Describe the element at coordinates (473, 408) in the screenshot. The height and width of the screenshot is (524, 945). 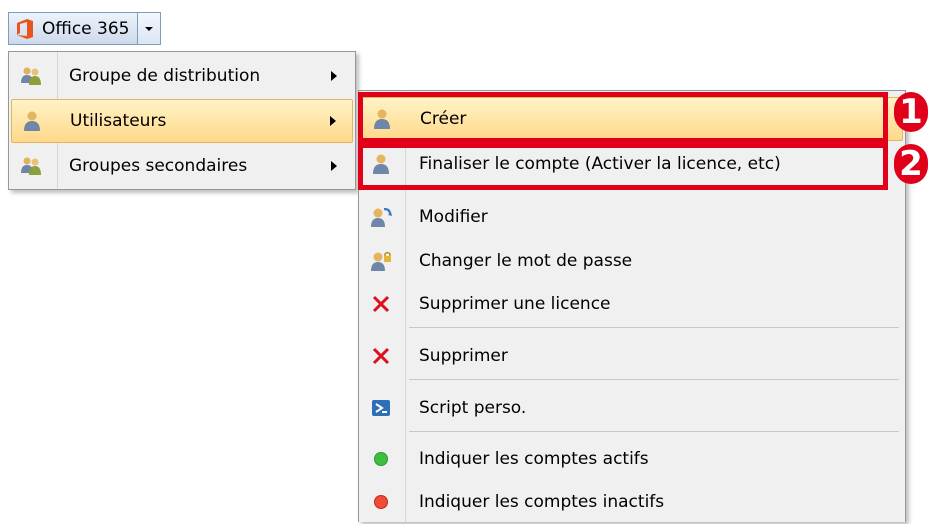
I see `menu-item-label: Script perso.` at that location.